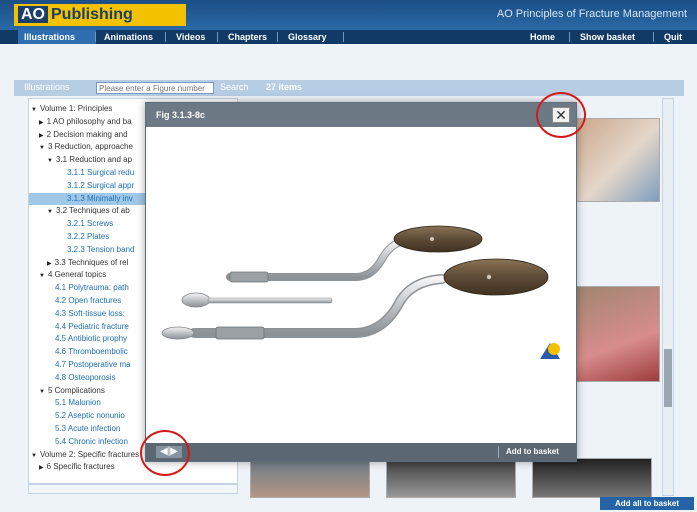 Image resolution: width=697 pixels, height=512 pixels. Describe the element at coordinates (80, 160) in the screenshot. I see `tree-item: ▼ 3.1 Reduction and ap` at that location.